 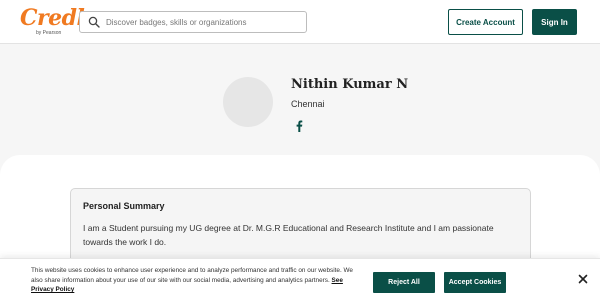 What do you see at coordinates (299, 126) in the screenshot?
I see `facebook-icon` at bounding box center [299, 126].